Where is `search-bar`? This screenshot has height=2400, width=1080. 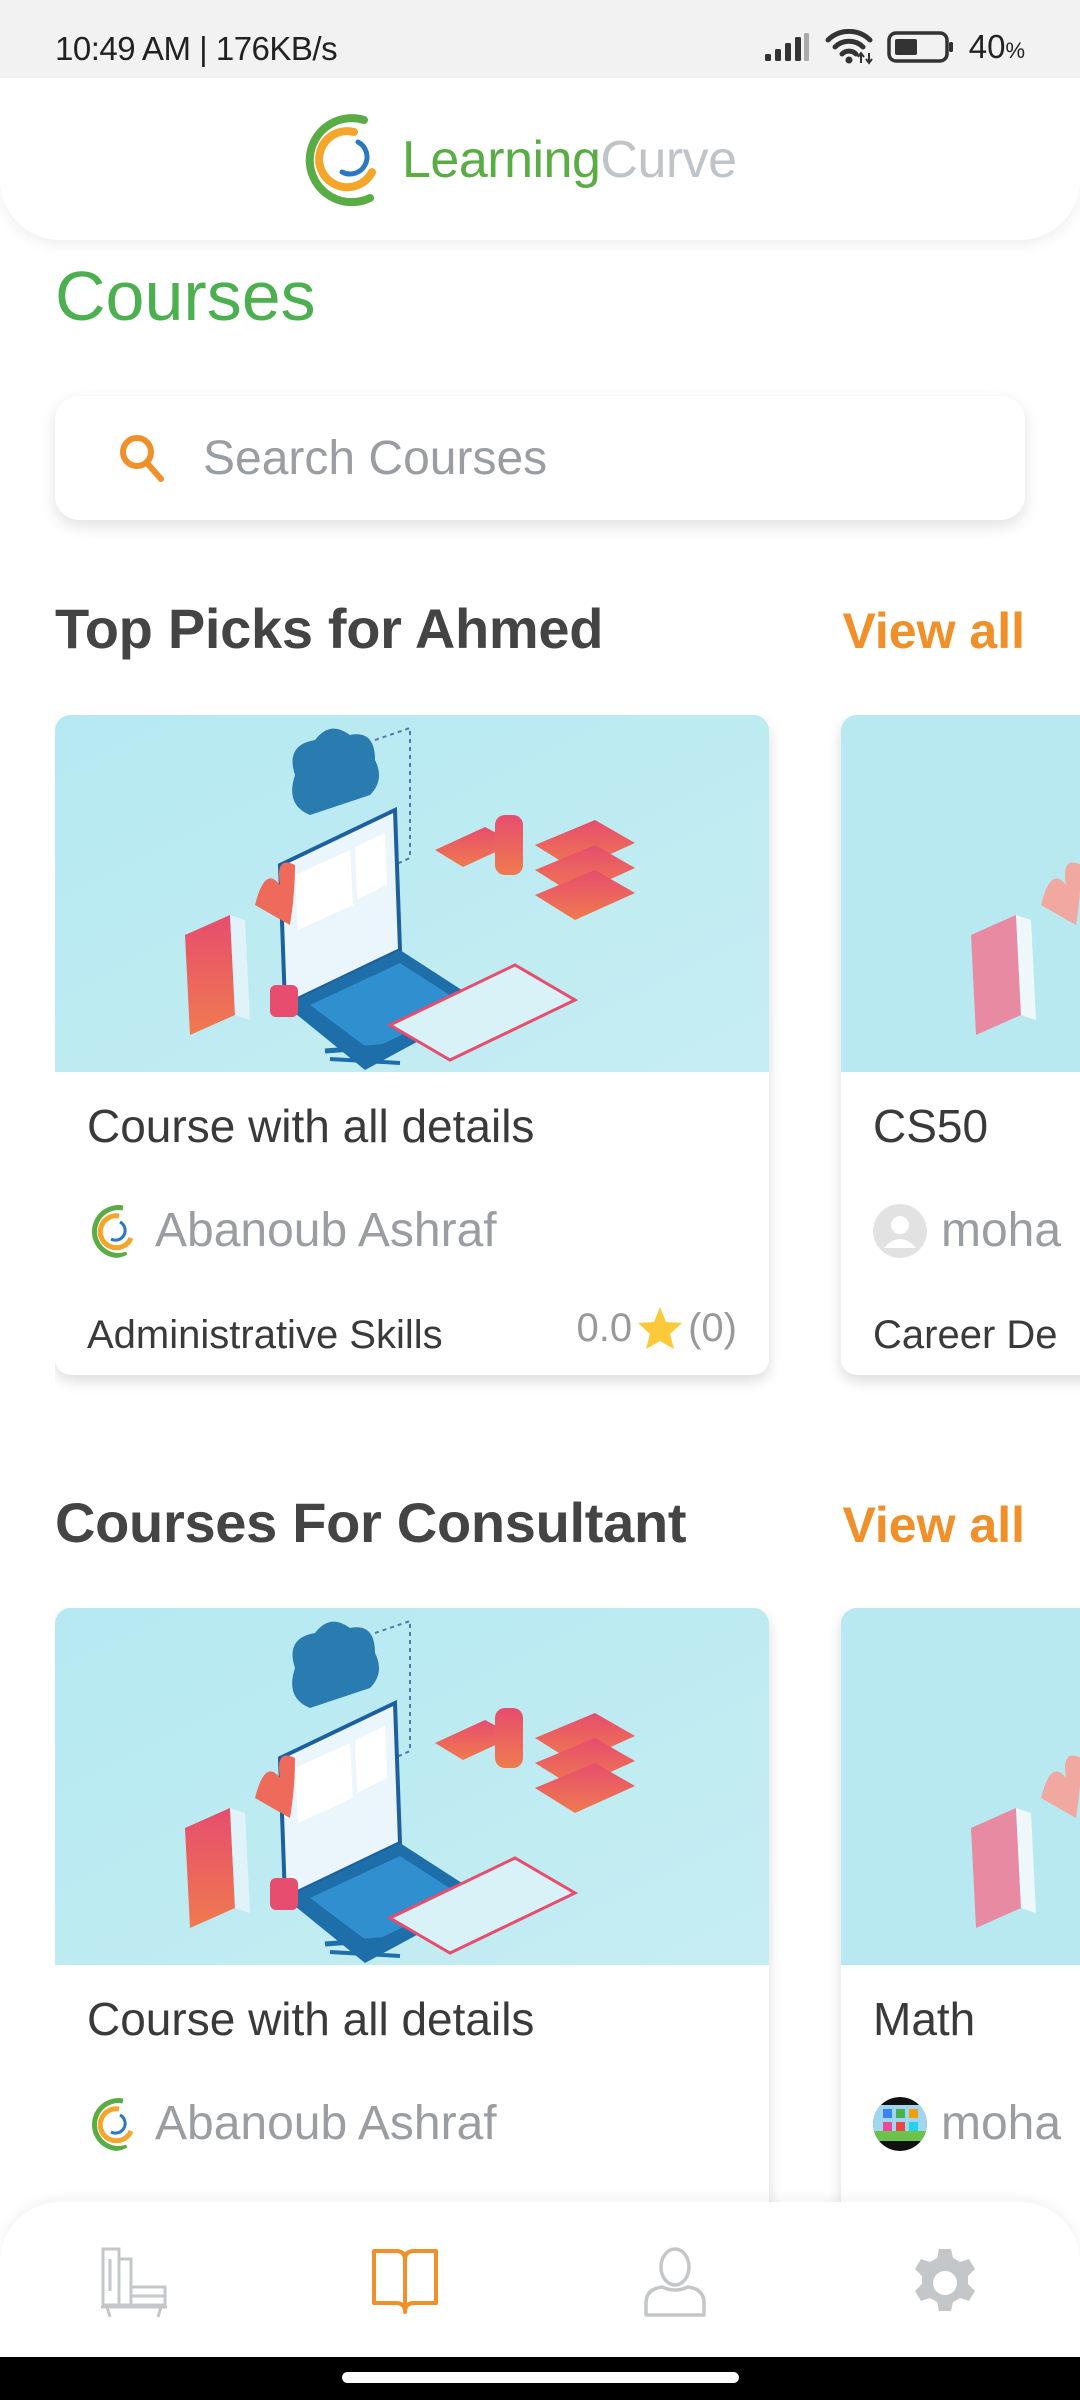
search-bar is located at coordinates (540, 458).